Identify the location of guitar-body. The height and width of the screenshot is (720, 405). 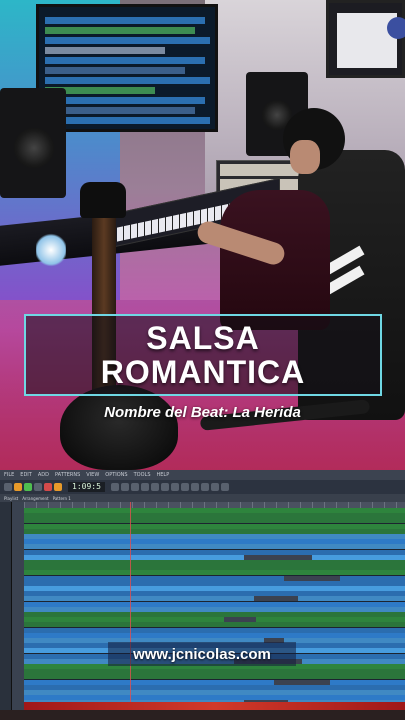
(119, 427).